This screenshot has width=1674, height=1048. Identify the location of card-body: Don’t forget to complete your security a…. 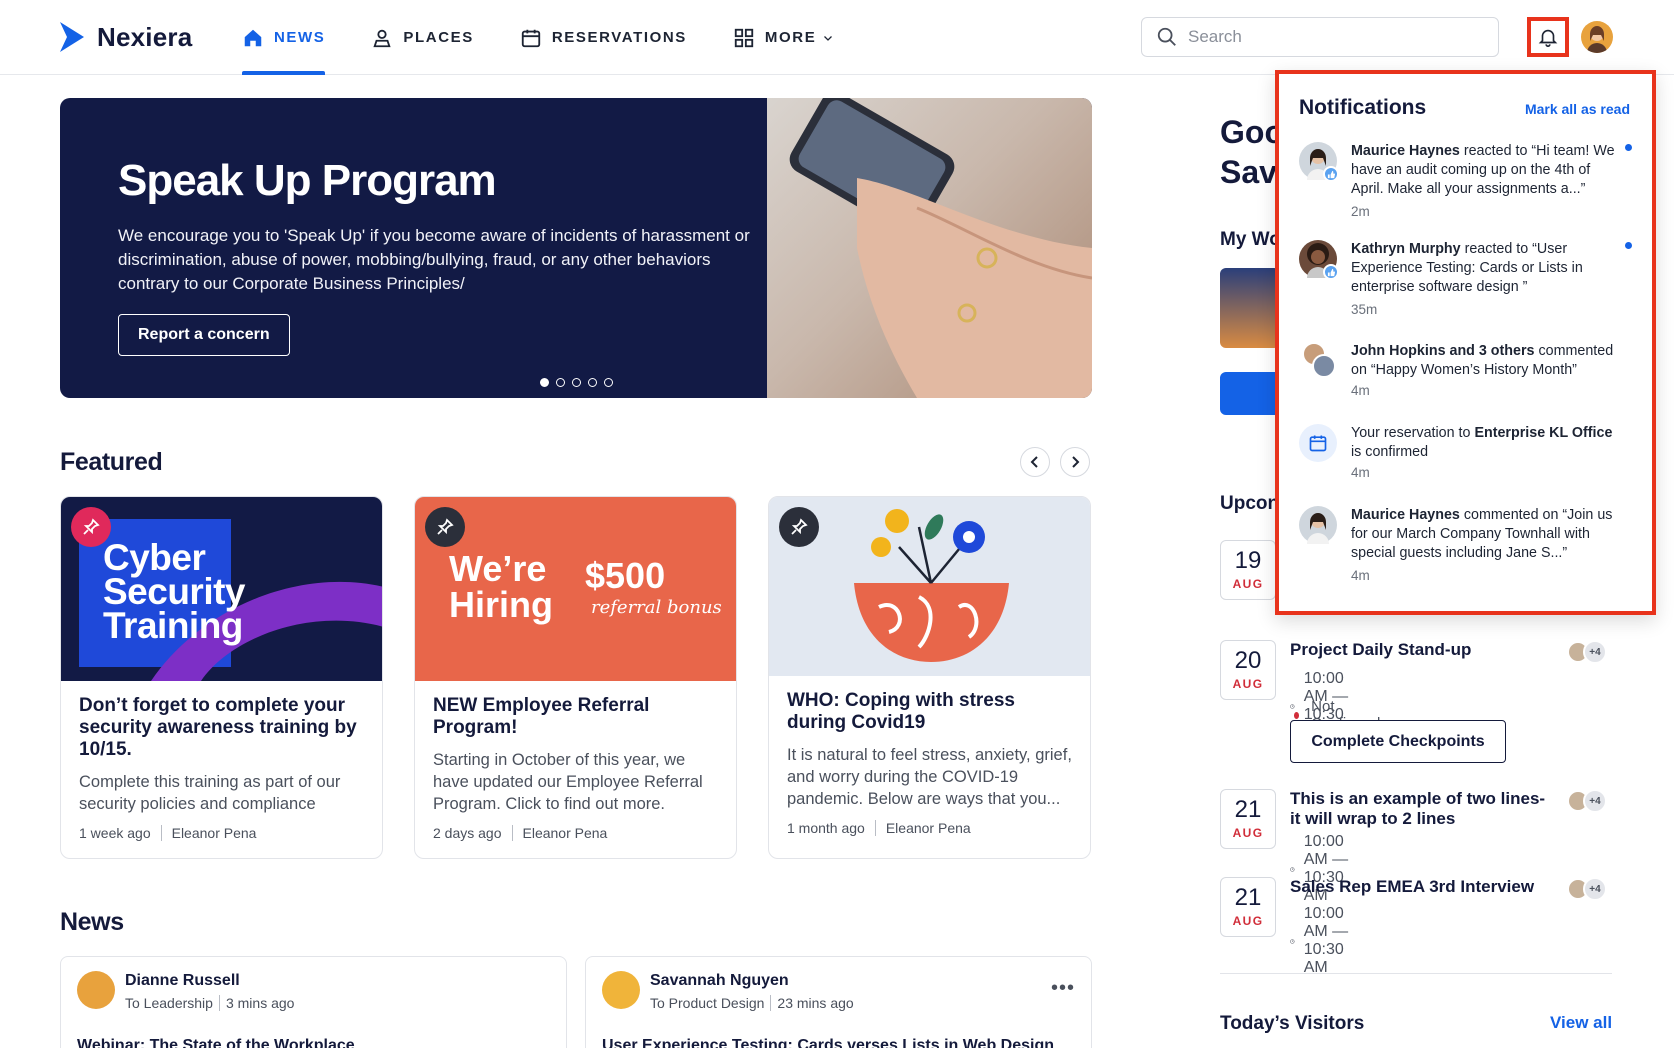
(221, 761).